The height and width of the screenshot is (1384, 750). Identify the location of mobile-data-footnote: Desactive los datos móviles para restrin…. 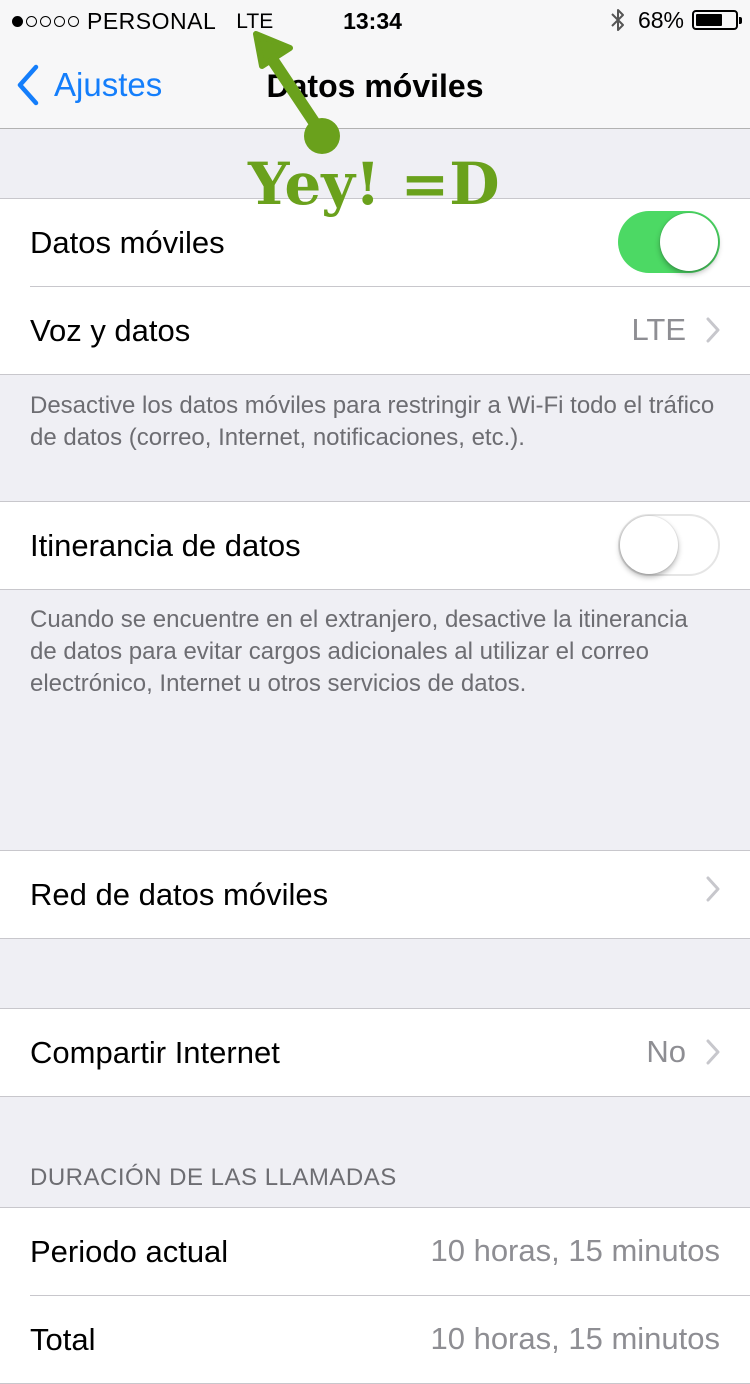
(372, 421).